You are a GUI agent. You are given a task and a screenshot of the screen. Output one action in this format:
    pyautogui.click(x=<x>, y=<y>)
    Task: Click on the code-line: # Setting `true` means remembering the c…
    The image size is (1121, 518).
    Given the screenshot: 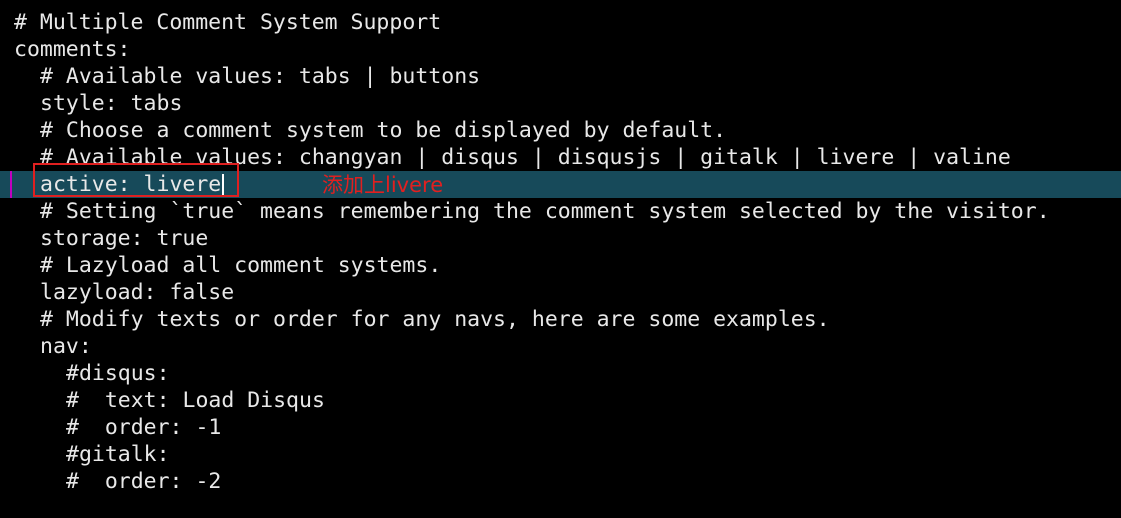 What is the action you would take?
    pyautogui.click(x=545, y=211)
    